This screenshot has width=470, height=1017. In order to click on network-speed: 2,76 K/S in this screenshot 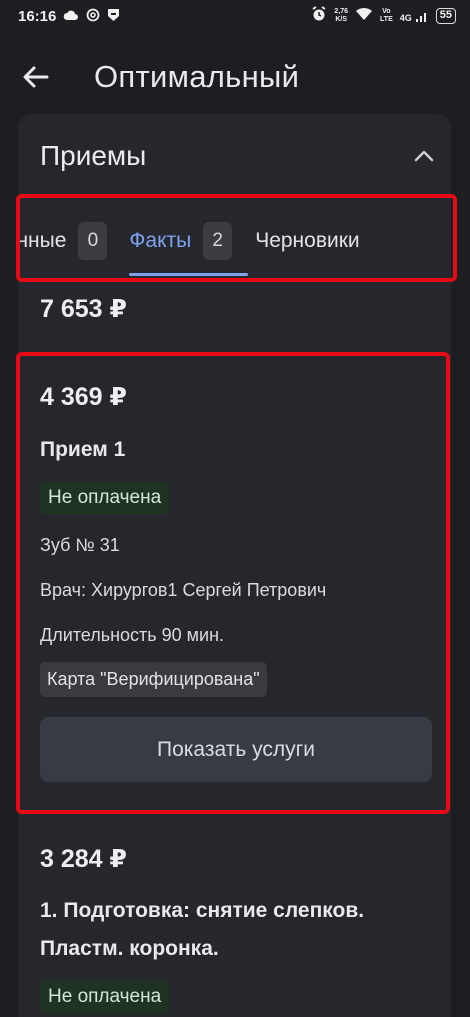, I will do `click(341, 16)`.